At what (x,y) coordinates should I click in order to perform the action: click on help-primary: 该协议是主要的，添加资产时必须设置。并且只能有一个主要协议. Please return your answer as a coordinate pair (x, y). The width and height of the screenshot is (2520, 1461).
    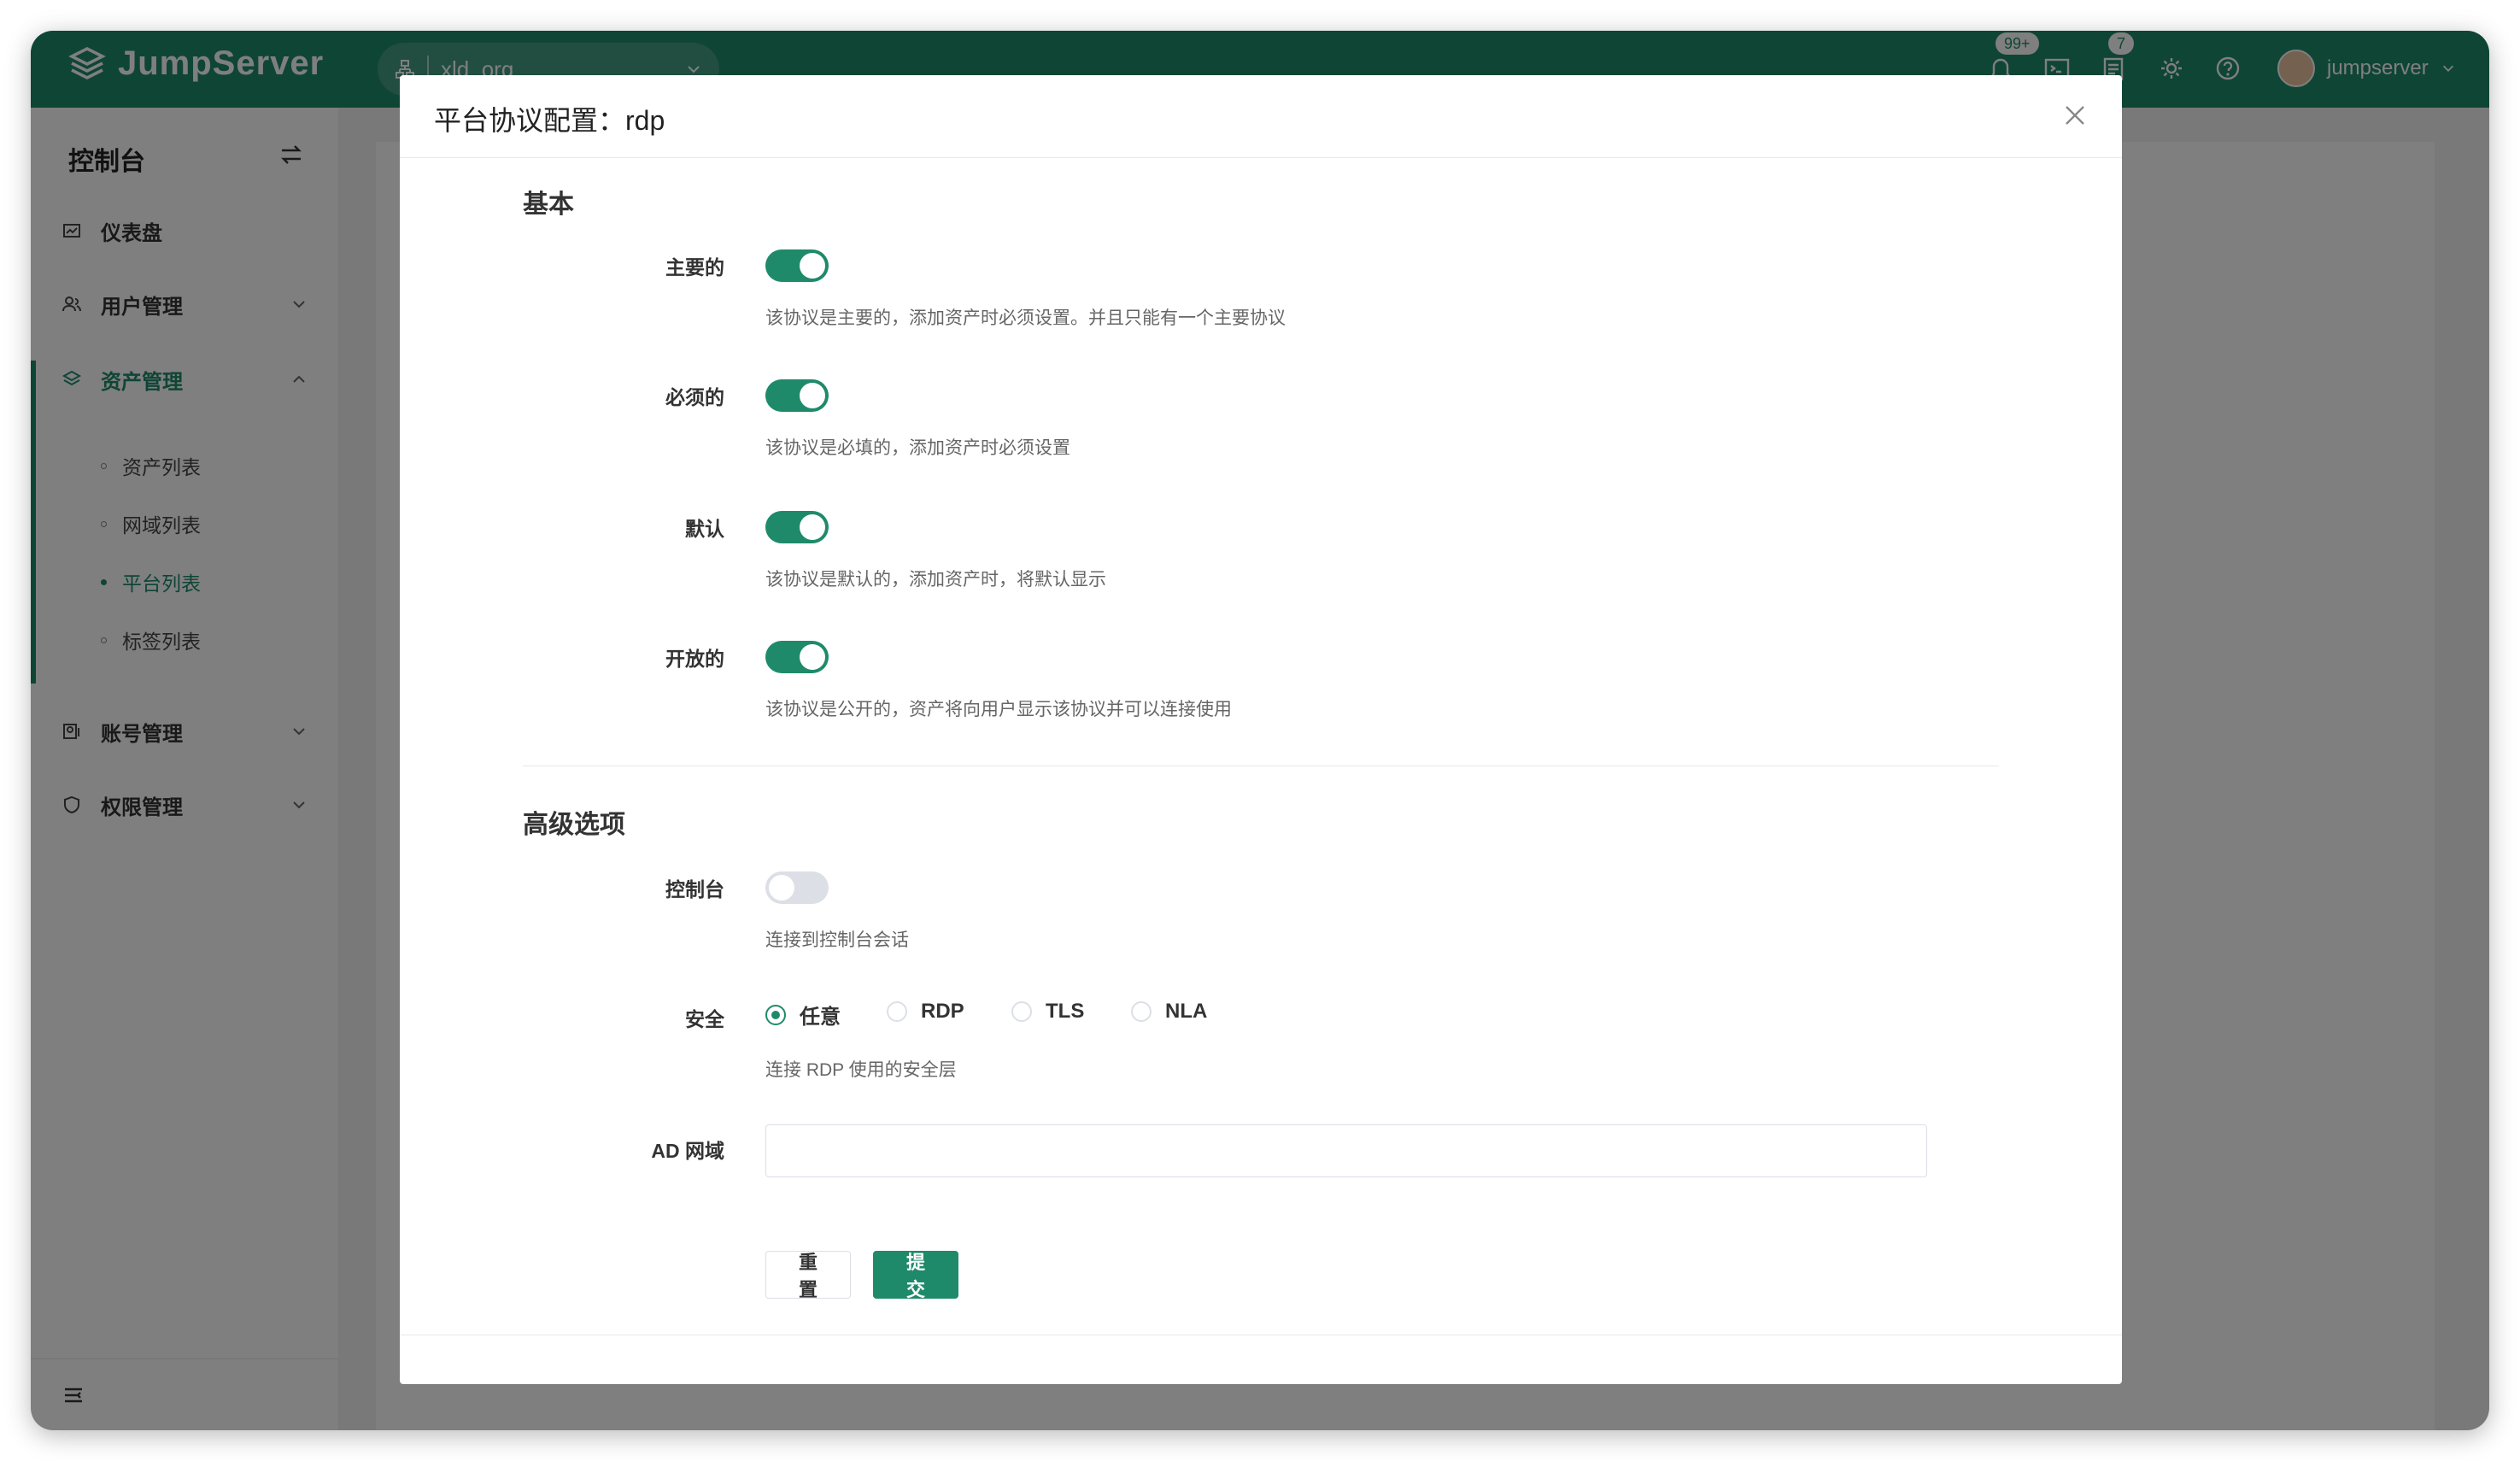
    Looking at the image, I should click on (1025, 318).